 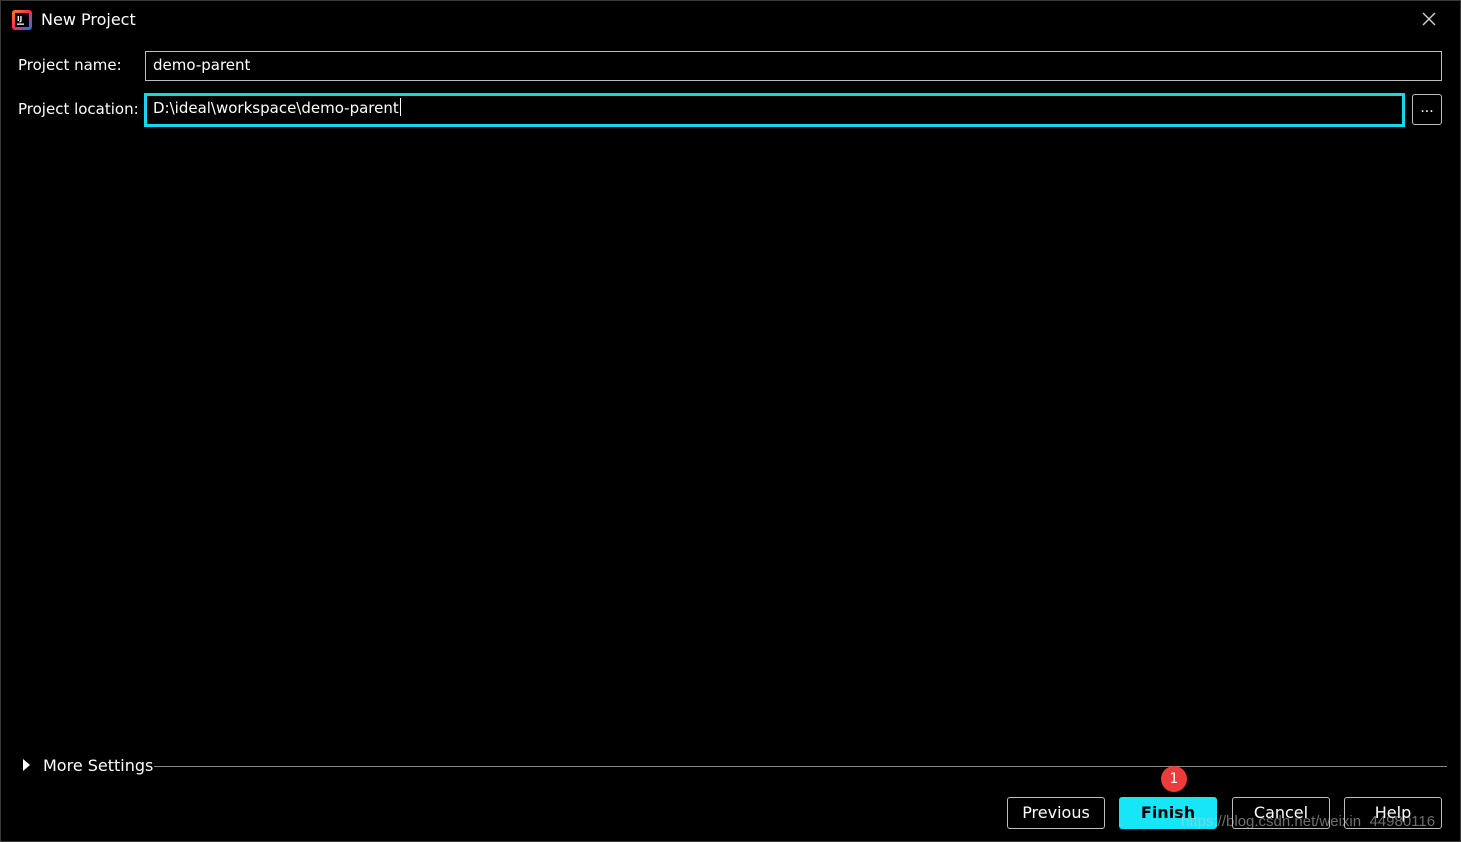 What do you see at coordinates (793, 66) in the screenshot?
I see `project-name-input: demo-parent` at bounding box center [793, 66].